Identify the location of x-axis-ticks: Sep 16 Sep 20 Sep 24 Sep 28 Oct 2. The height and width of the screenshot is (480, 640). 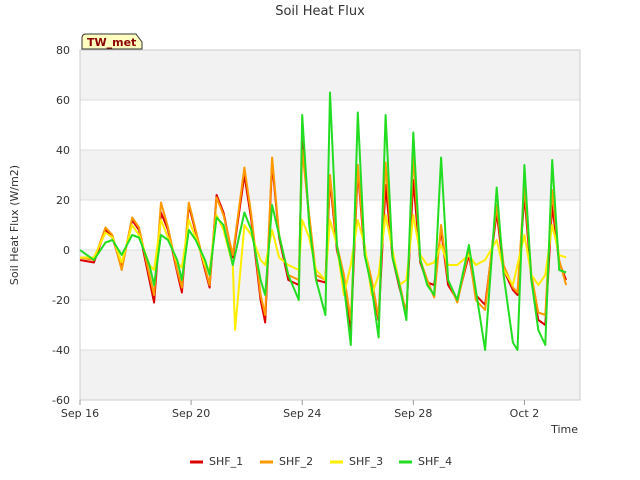
(300, 410).